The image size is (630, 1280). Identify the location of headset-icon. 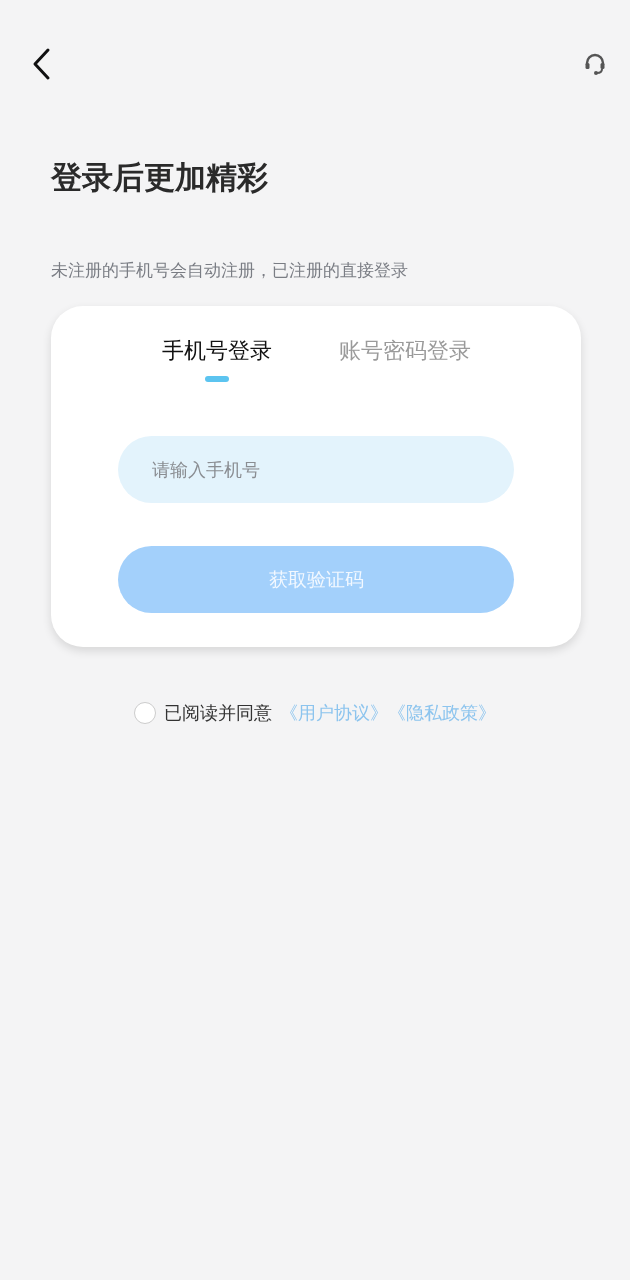
(595, 64).